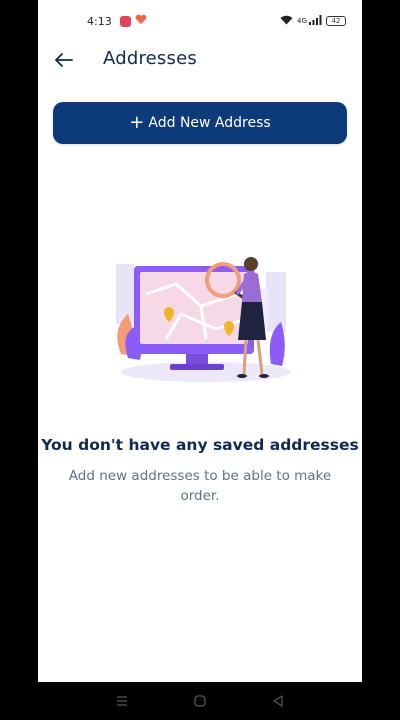 Image resolution: width=400 pixels, height=720 pixels. Describe the element at coordinates (150, 58) in the screenshot. I see `page-title: Addresses` at that location.